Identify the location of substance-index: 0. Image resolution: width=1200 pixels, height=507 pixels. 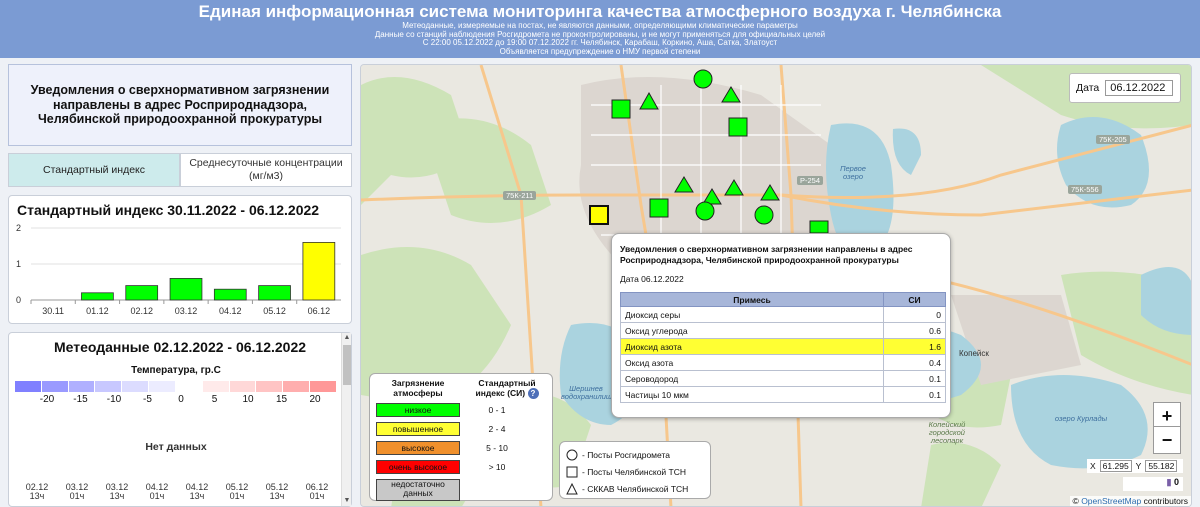
(914, 314).